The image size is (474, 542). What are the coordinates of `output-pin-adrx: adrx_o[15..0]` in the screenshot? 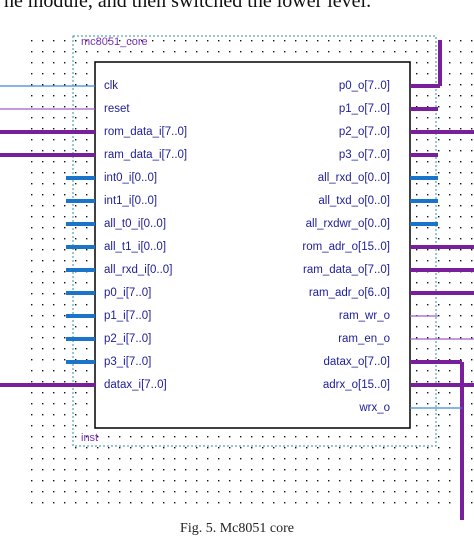 It's located at (356, 385).